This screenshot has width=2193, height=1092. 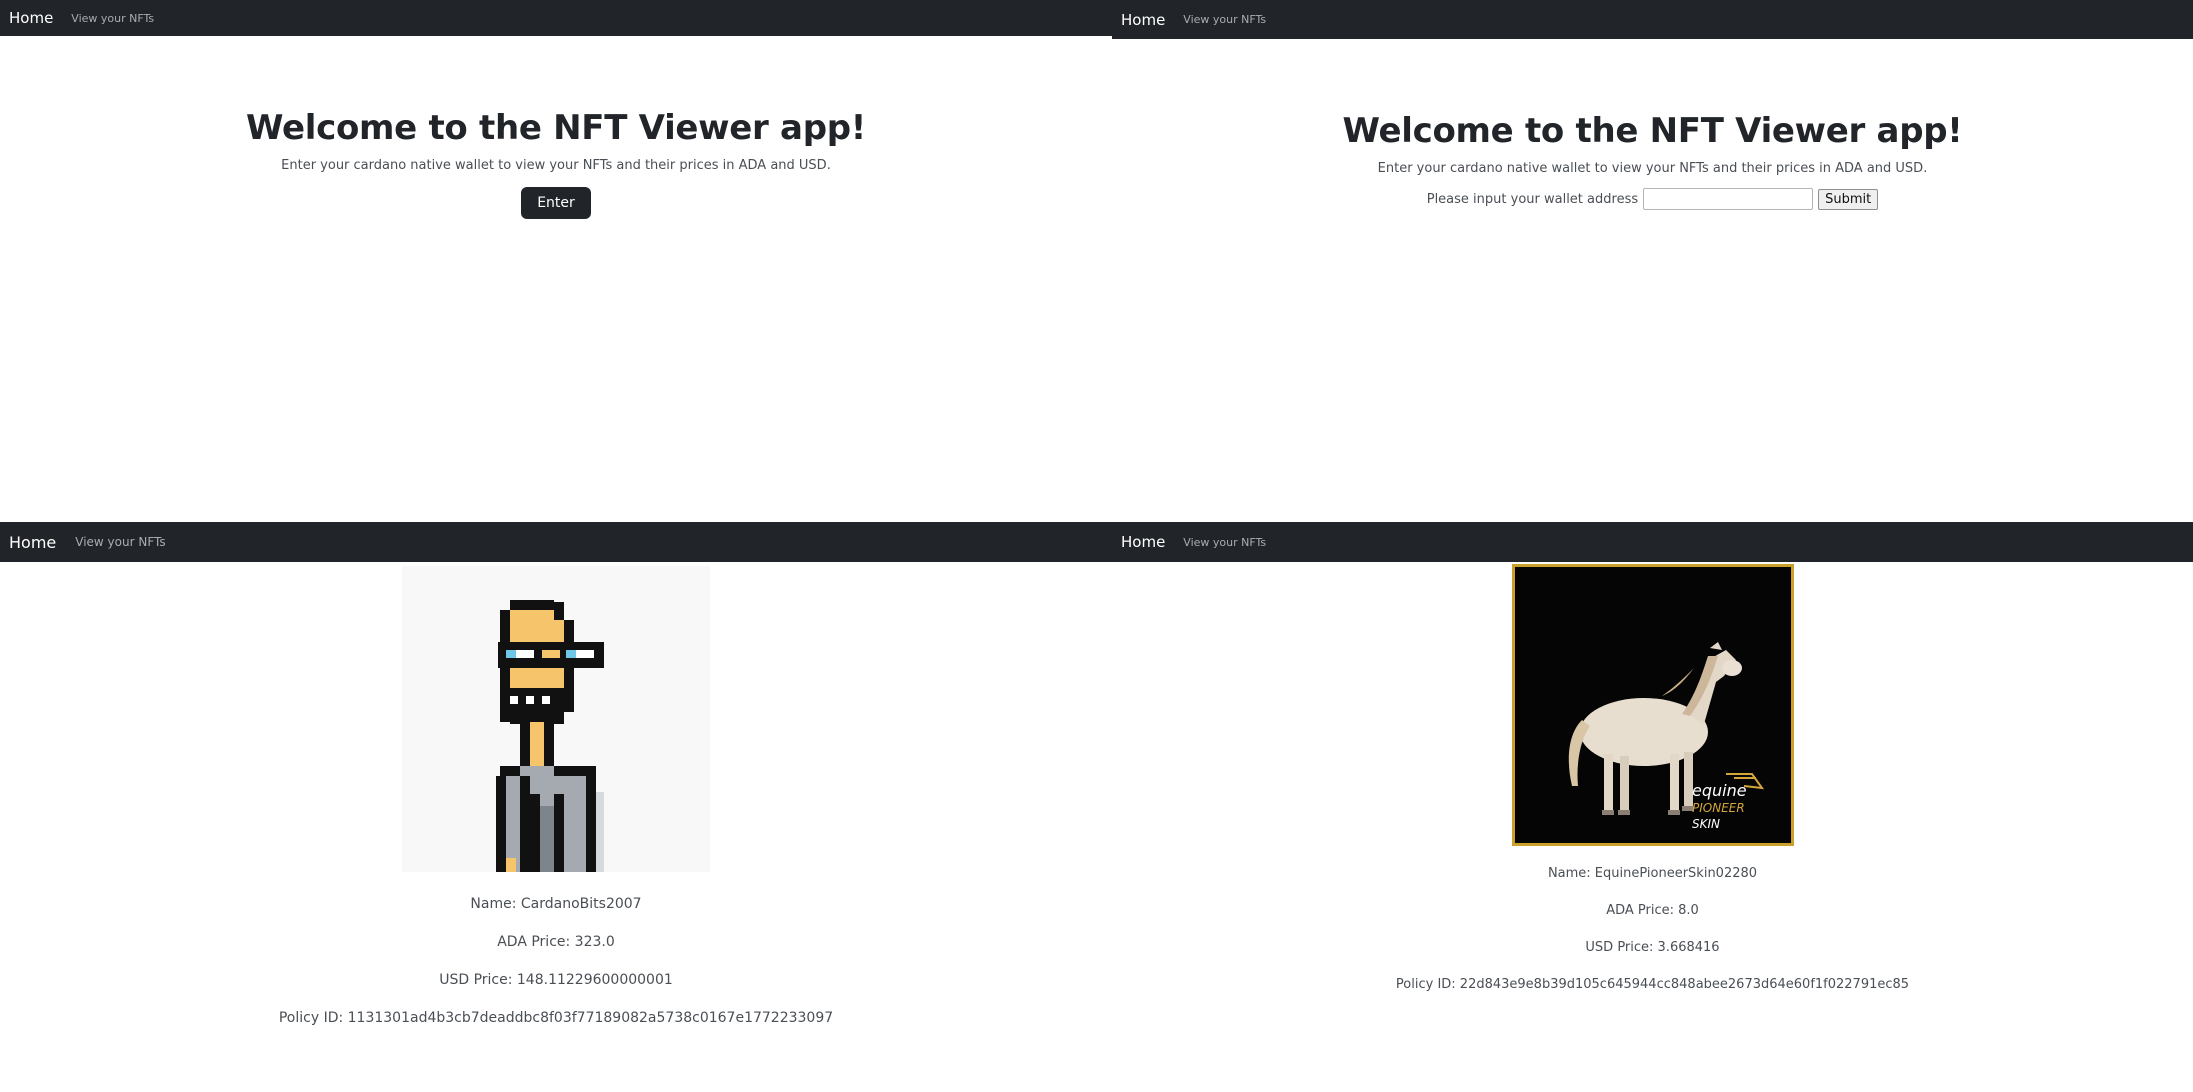 I want to click on nft-usd-price: USD Price: 148.11229600000001, so click(x=556, y=980).